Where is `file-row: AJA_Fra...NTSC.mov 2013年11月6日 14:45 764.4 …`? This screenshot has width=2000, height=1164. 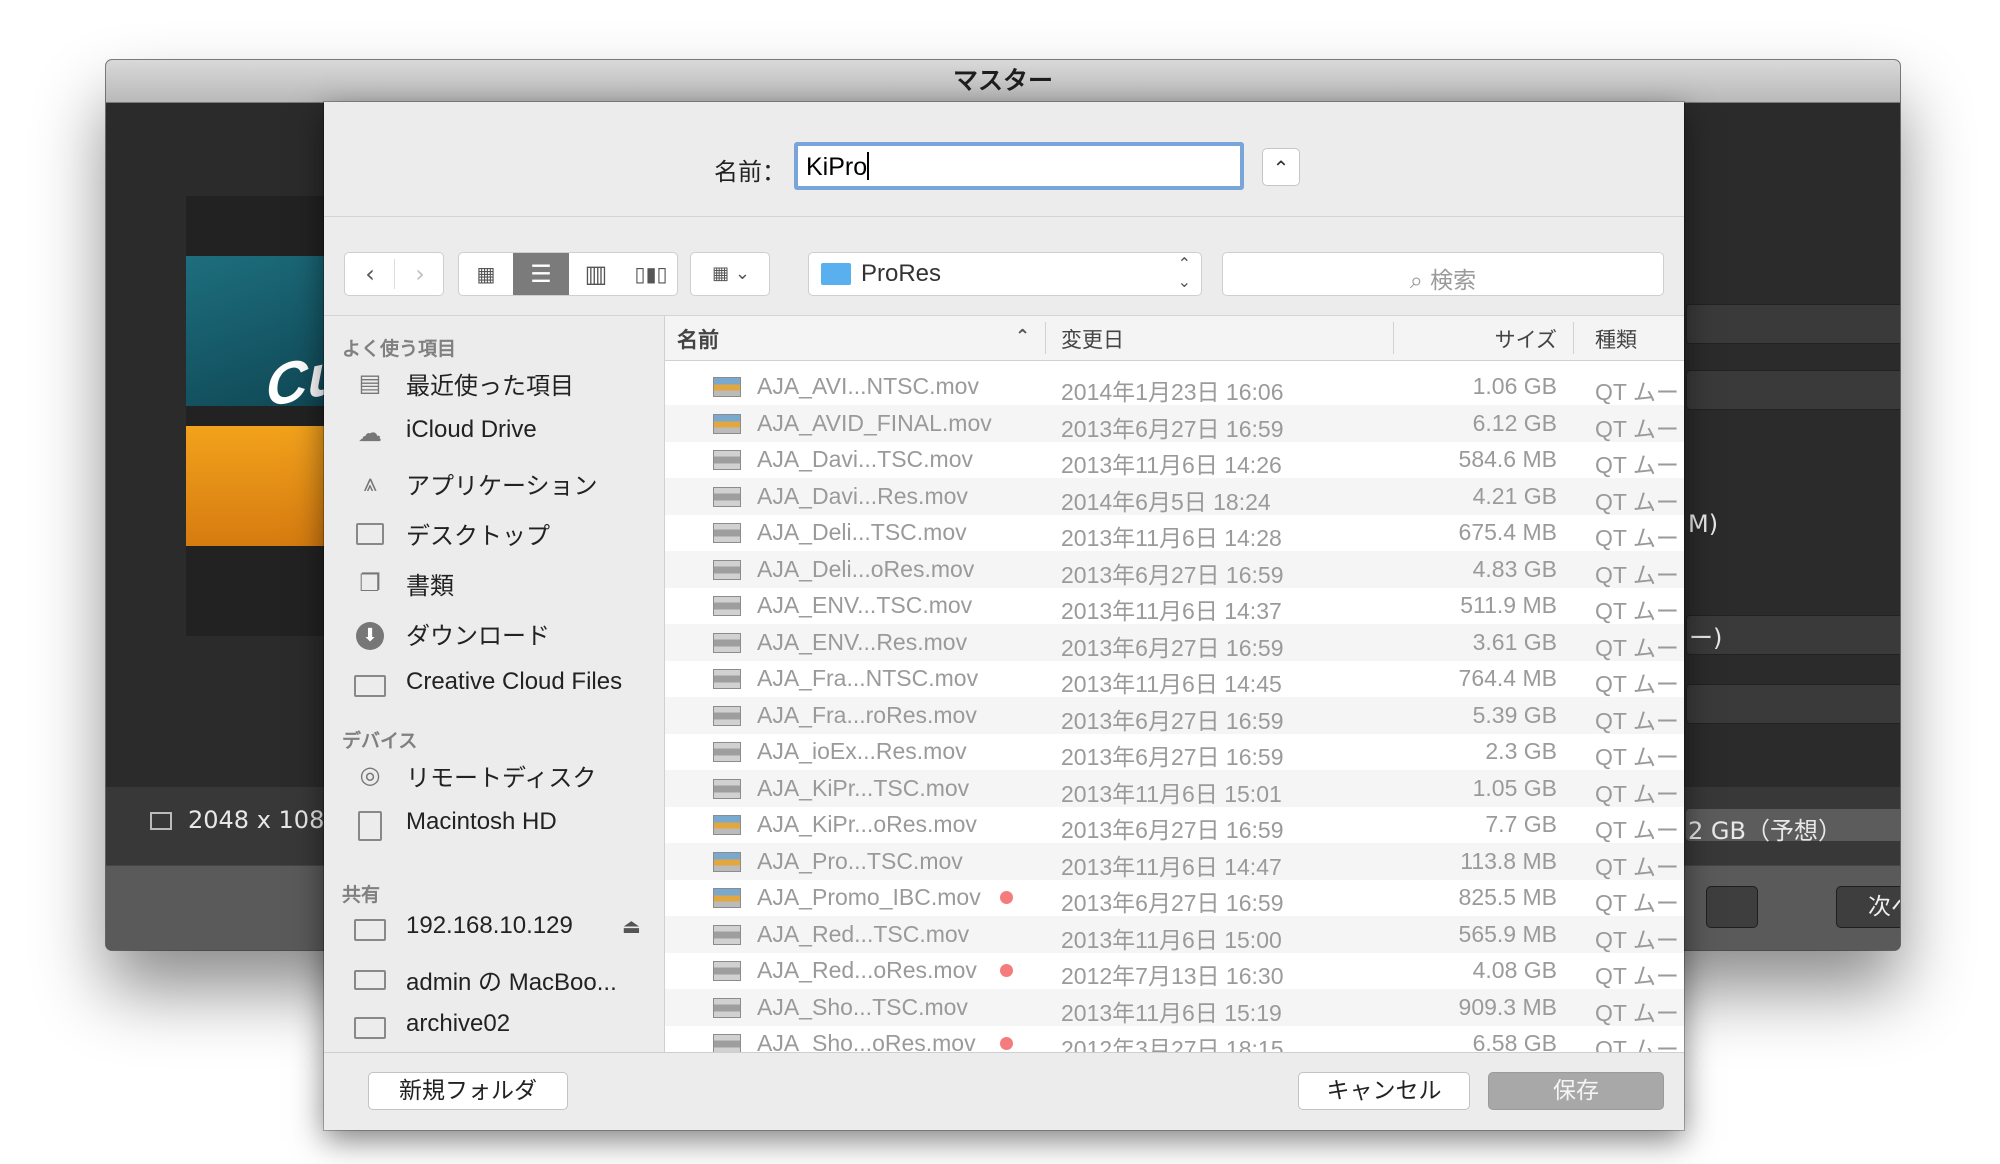 file-row: AJA_Fra...NTSC.mov 2013年11月6日 14:45 764.4 … is located at coordinates (1174, 678).